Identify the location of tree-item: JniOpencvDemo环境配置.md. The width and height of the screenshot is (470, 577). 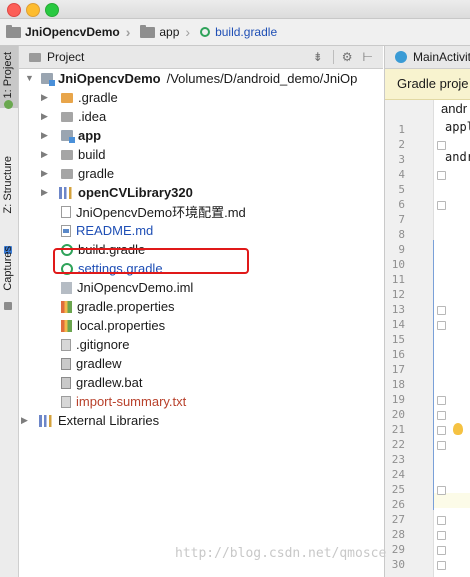
(153, 211).